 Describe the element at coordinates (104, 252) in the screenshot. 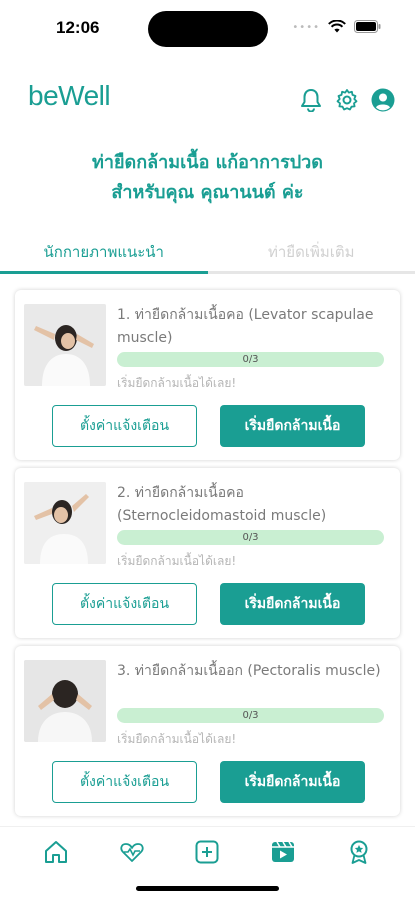

I see `tab-recommended: นักกายภาพแนะนำ` at that location.